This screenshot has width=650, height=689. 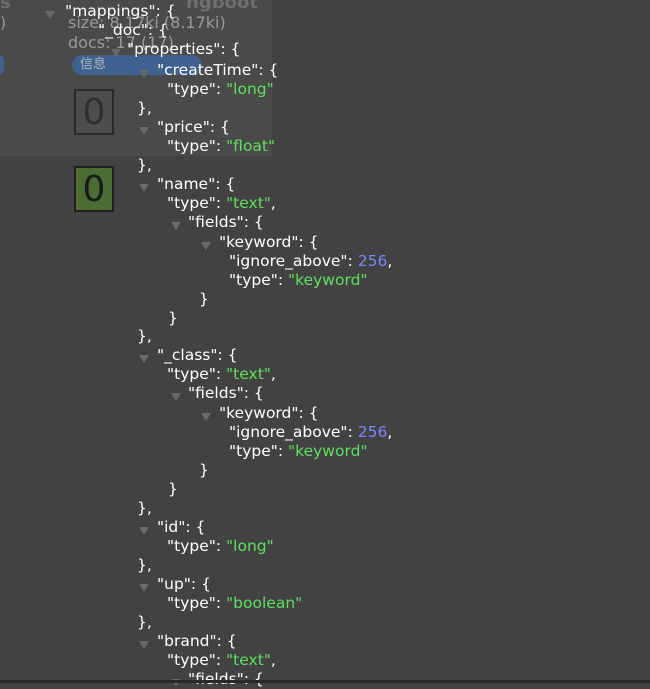 I want to click on info-button-label: 信息, so click(x=93, y=64).